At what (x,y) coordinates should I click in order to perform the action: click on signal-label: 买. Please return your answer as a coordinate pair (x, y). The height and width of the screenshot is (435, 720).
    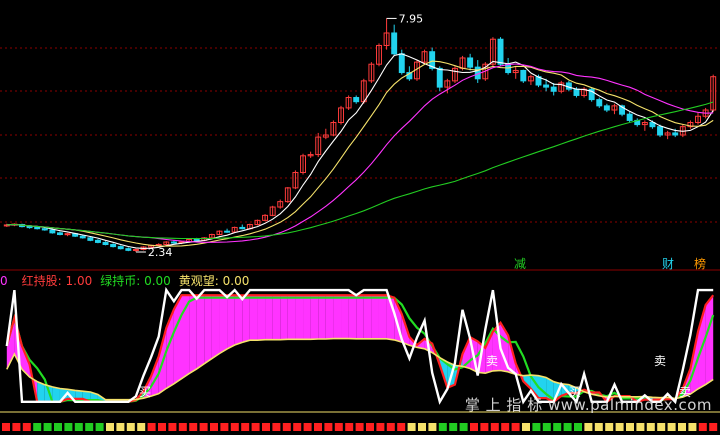
    Looking at the image, I should click on (145, 392).